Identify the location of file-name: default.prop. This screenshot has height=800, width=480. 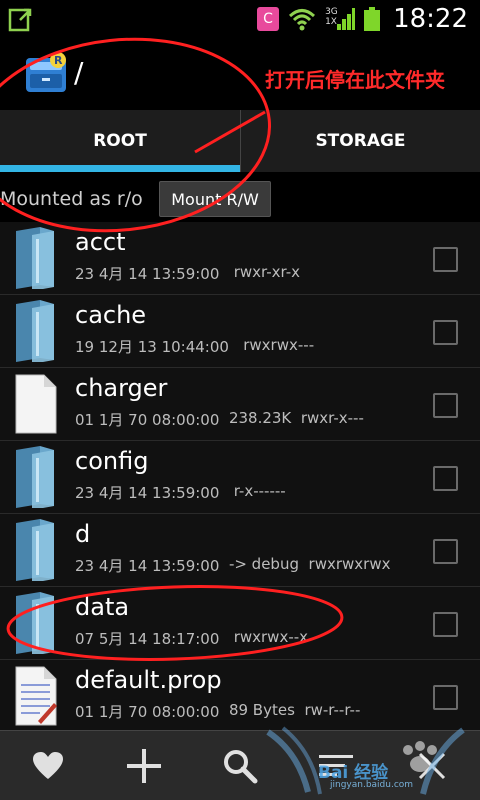
(148, 680).